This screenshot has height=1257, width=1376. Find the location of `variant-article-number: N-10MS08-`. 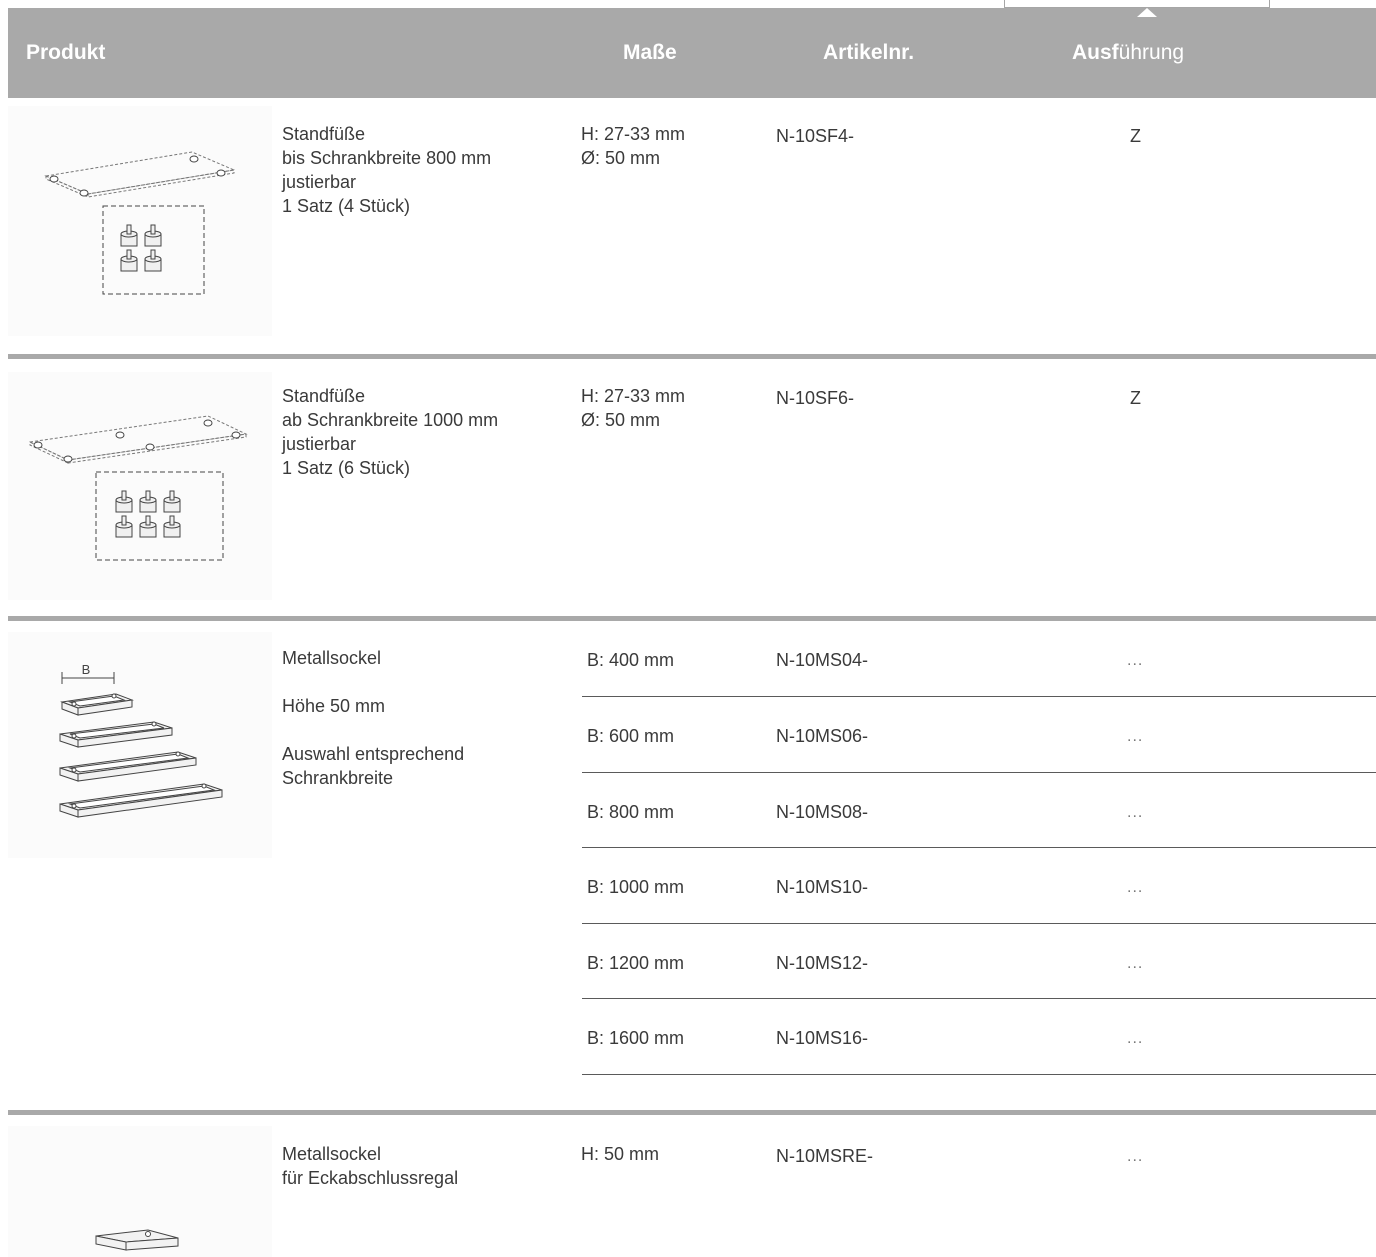

variant-article-number: N-10MS08- is located at coordinates (822, 812).